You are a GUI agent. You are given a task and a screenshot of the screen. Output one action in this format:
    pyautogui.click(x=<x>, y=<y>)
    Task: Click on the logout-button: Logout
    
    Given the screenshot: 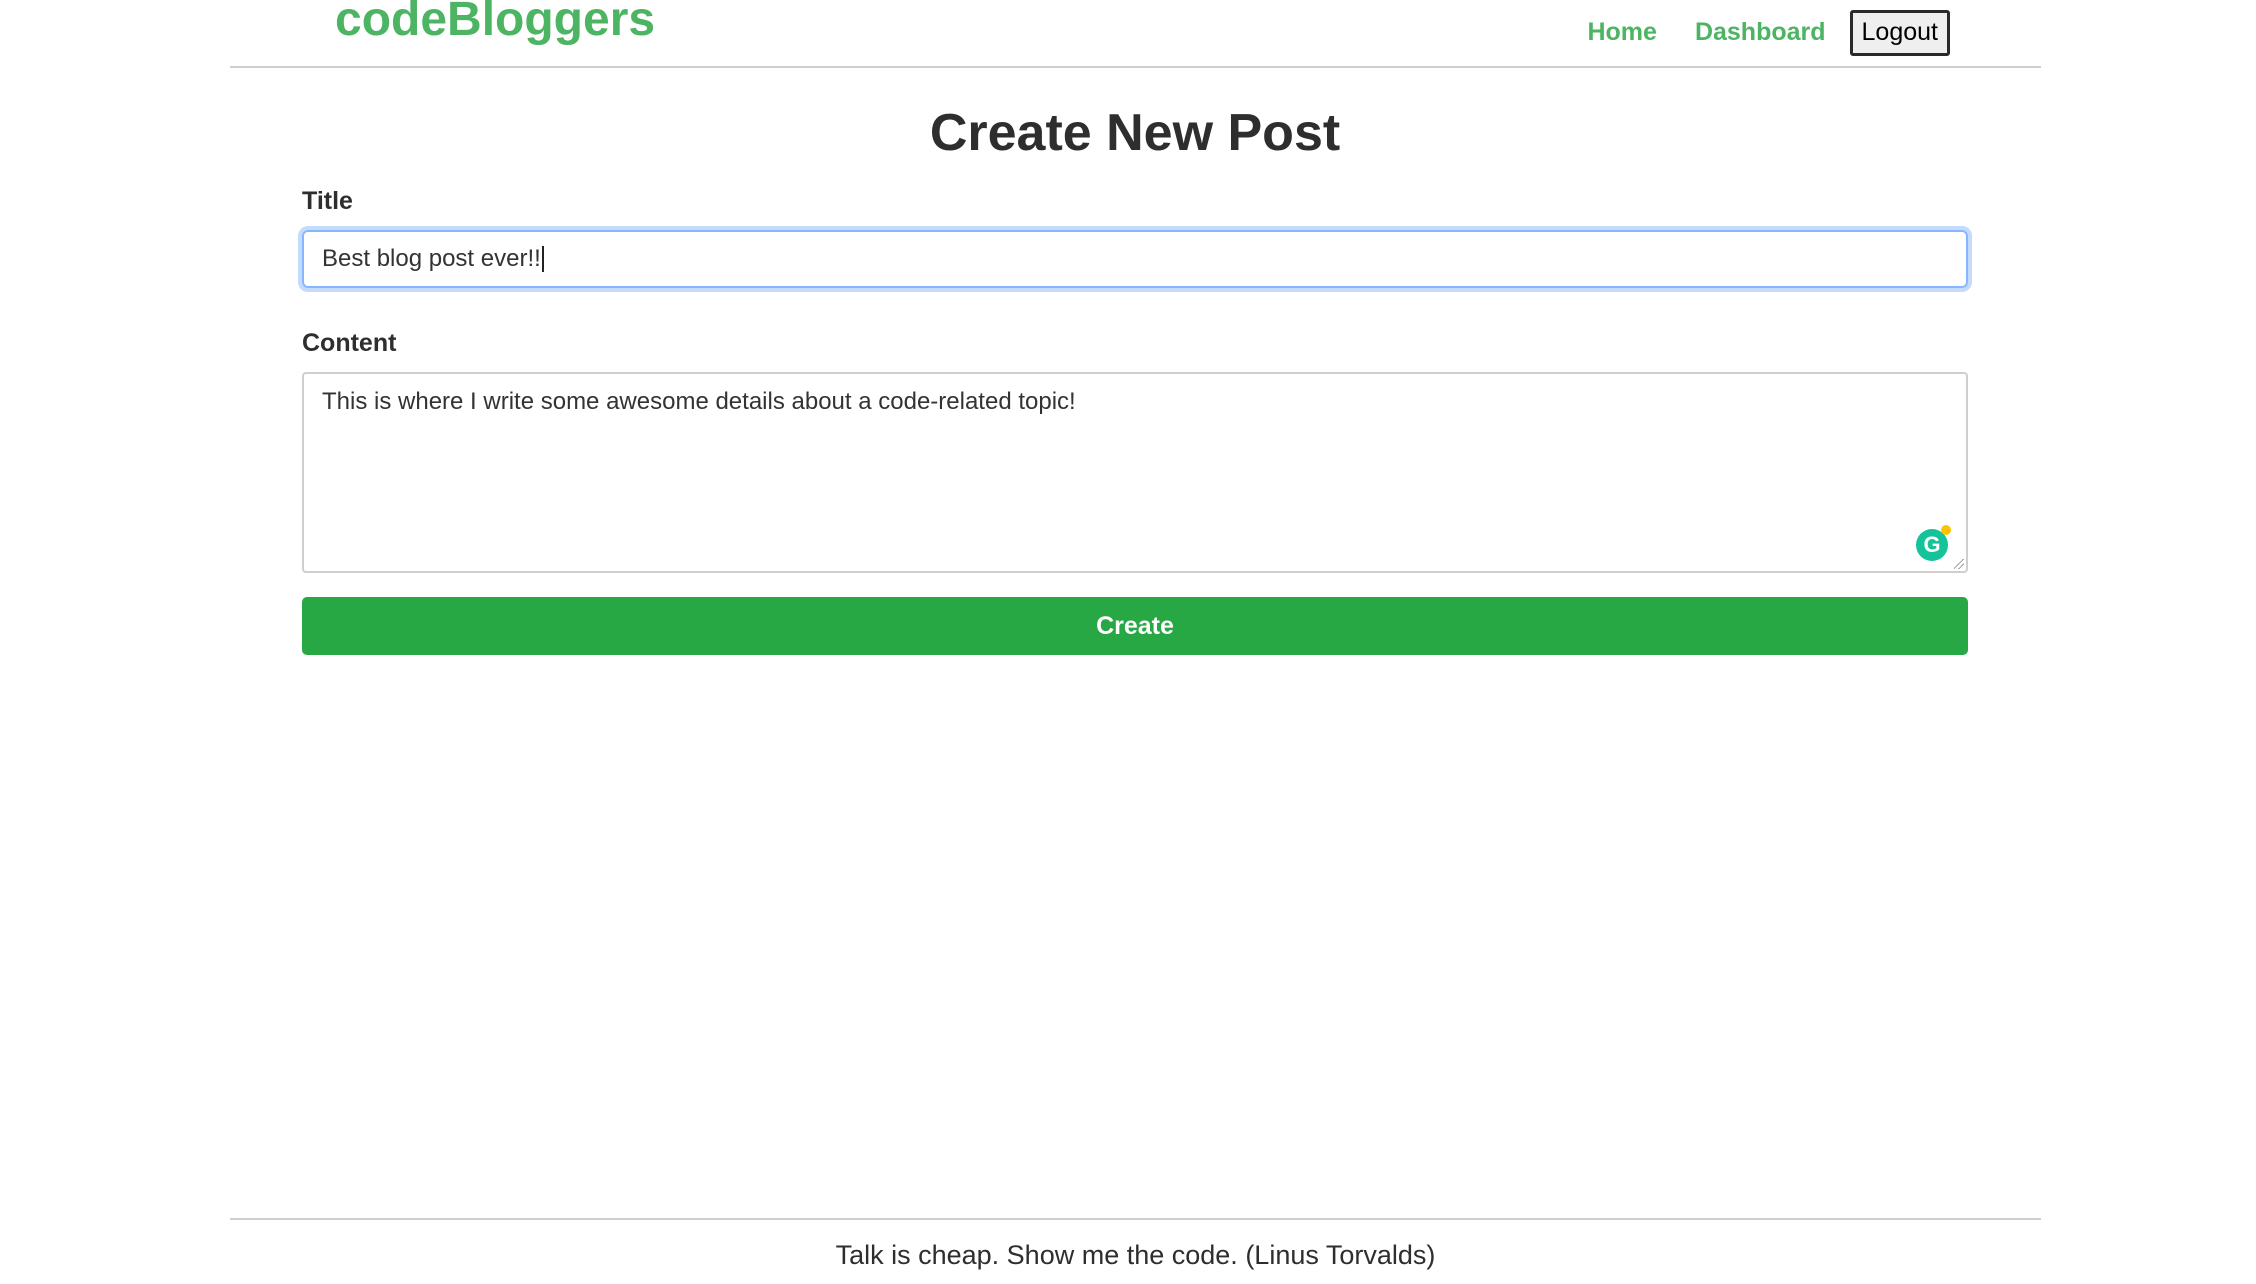 What is the action you would take?
    pyautogui.click(x=1899, y=32)
    